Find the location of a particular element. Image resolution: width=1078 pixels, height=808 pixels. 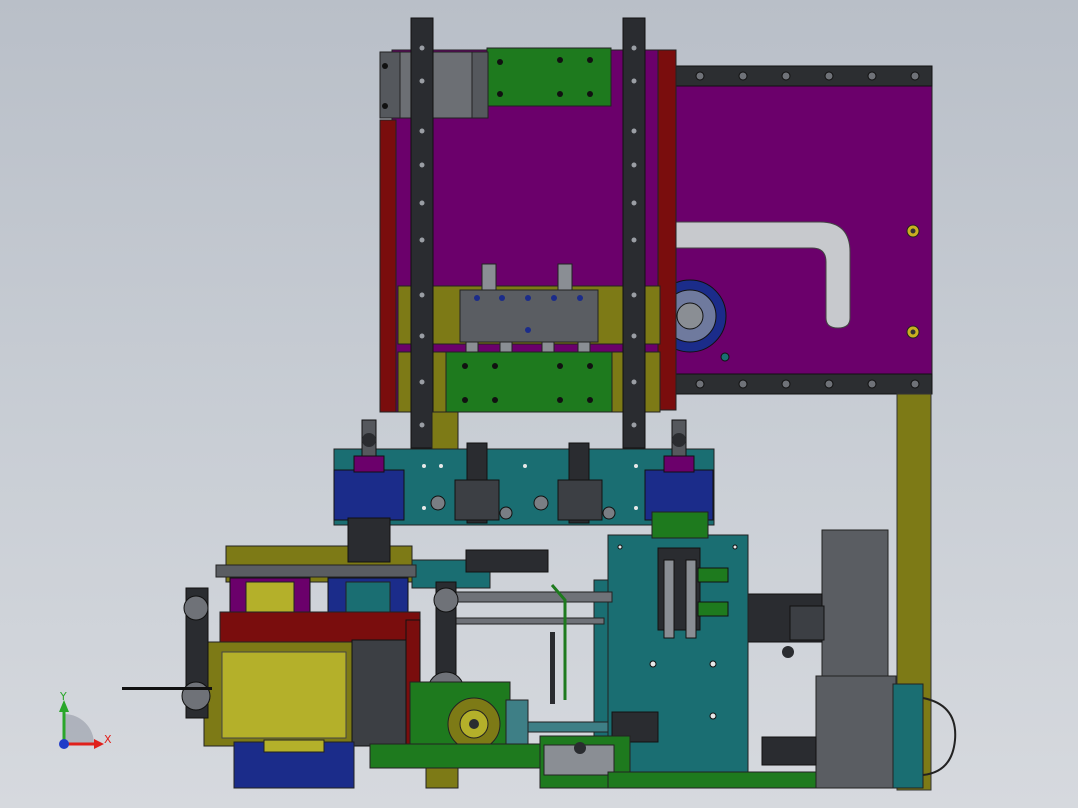

y-axis-label: Y is located at coordinates (63, 696).